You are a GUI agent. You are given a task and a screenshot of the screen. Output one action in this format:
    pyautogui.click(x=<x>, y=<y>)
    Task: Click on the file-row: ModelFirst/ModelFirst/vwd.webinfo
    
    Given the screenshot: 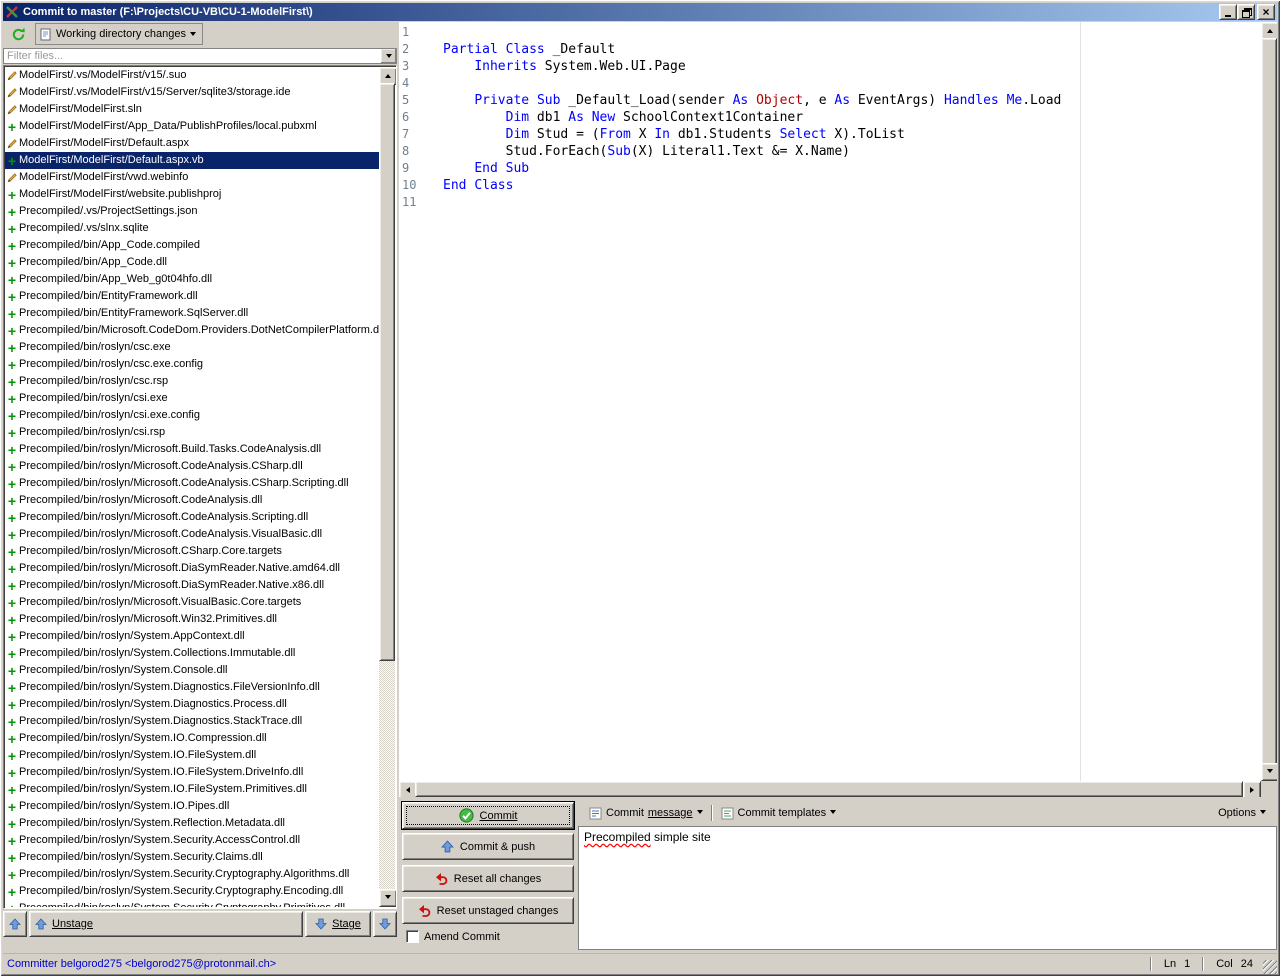 What is the action you would take?
    pyautogui.click(x=192, y=177)
    